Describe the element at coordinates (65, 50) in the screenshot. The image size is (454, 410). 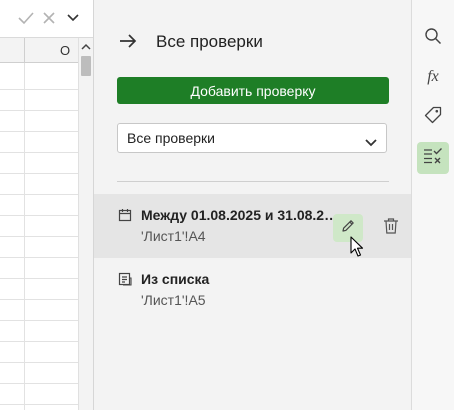
I see `column-letter: O` at that location.